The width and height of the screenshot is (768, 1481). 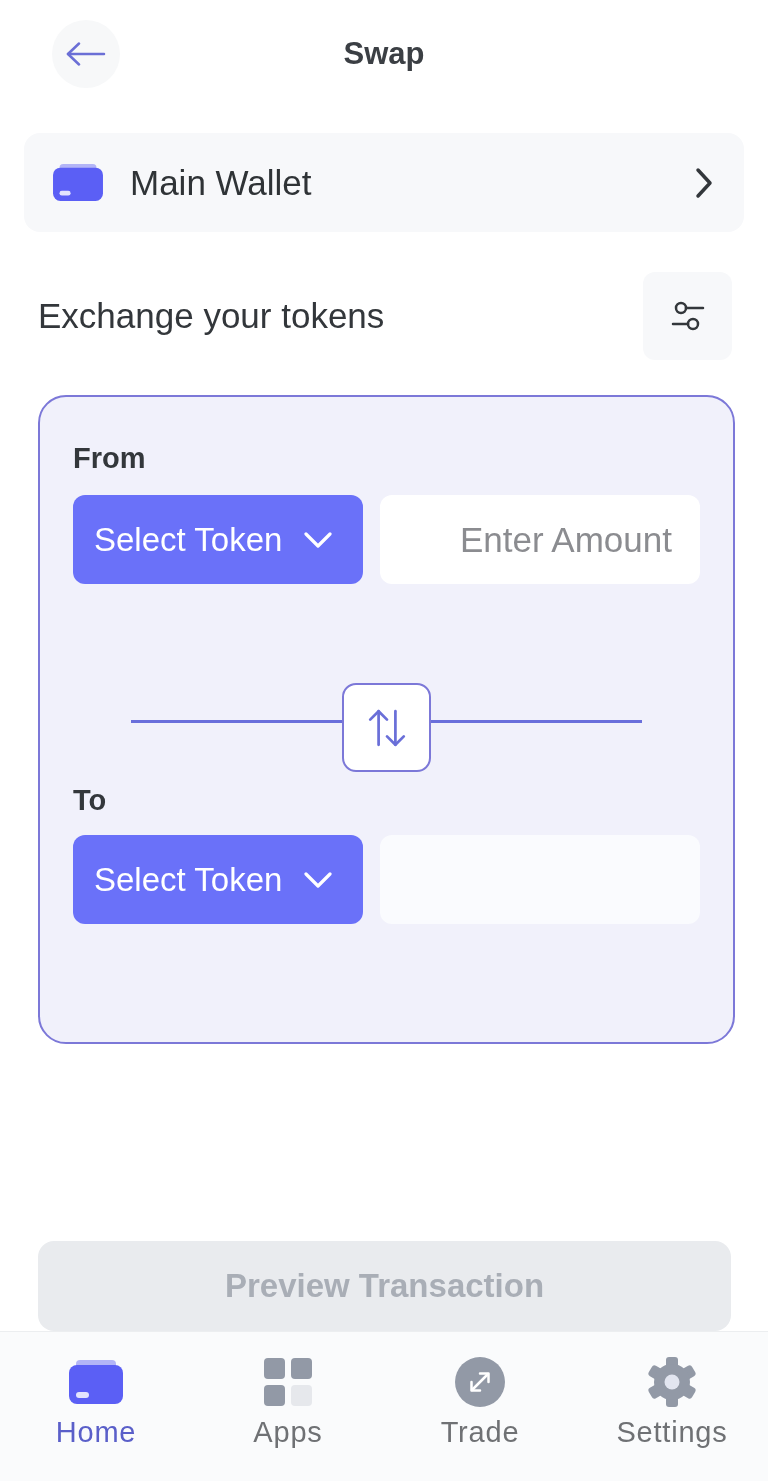 What do you see at coordinates (384, 182) in the screenshot?
I see `wallet-selector: Main Wallet` at bounding box center [384, 182].